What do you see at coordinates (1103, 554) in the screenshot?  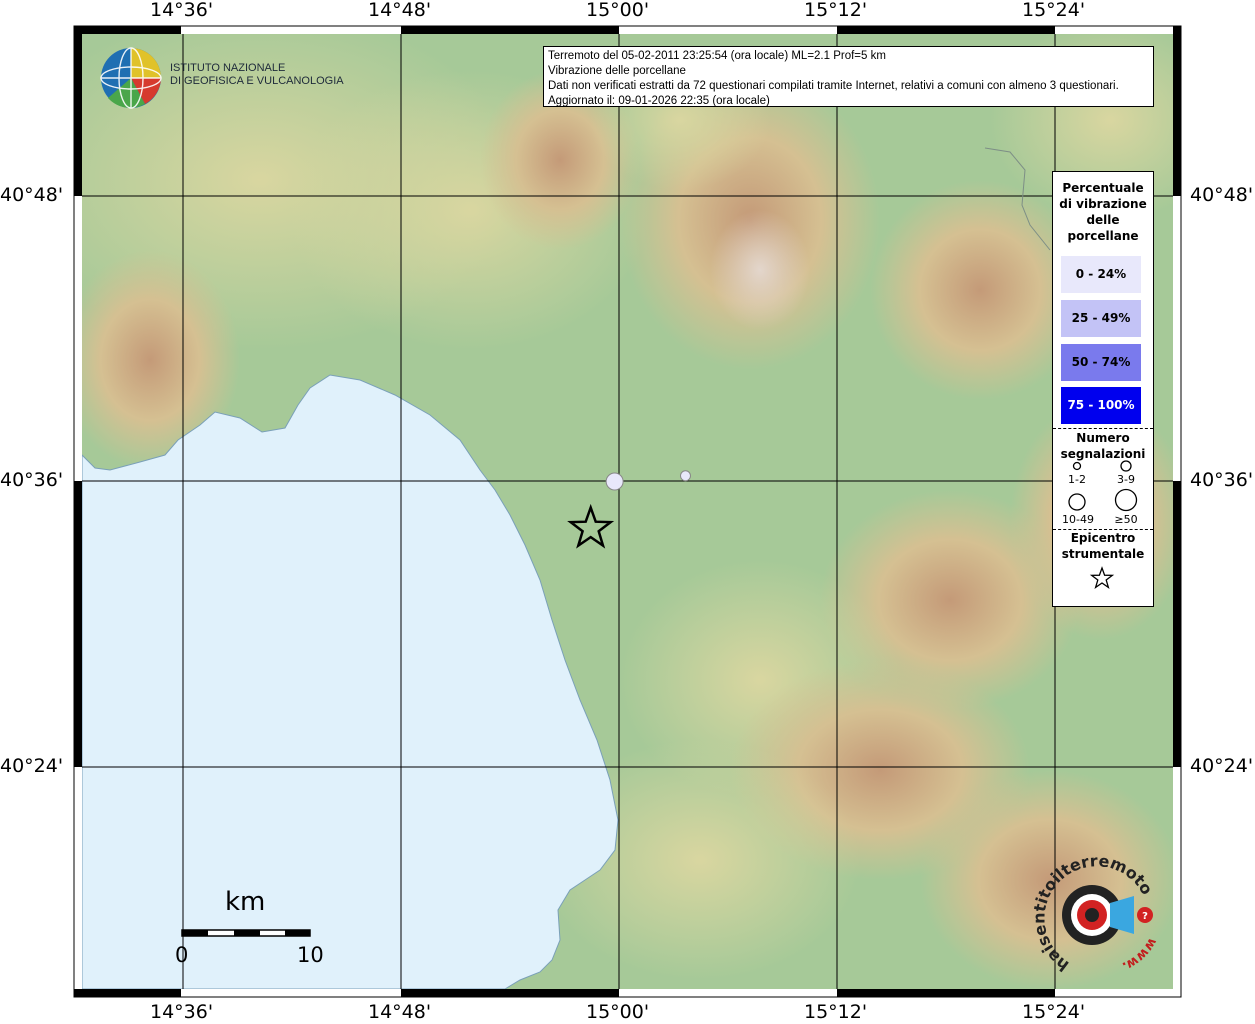 I see `epicenter-title-line-2: strumentale` at bounding box center [1103, 554].